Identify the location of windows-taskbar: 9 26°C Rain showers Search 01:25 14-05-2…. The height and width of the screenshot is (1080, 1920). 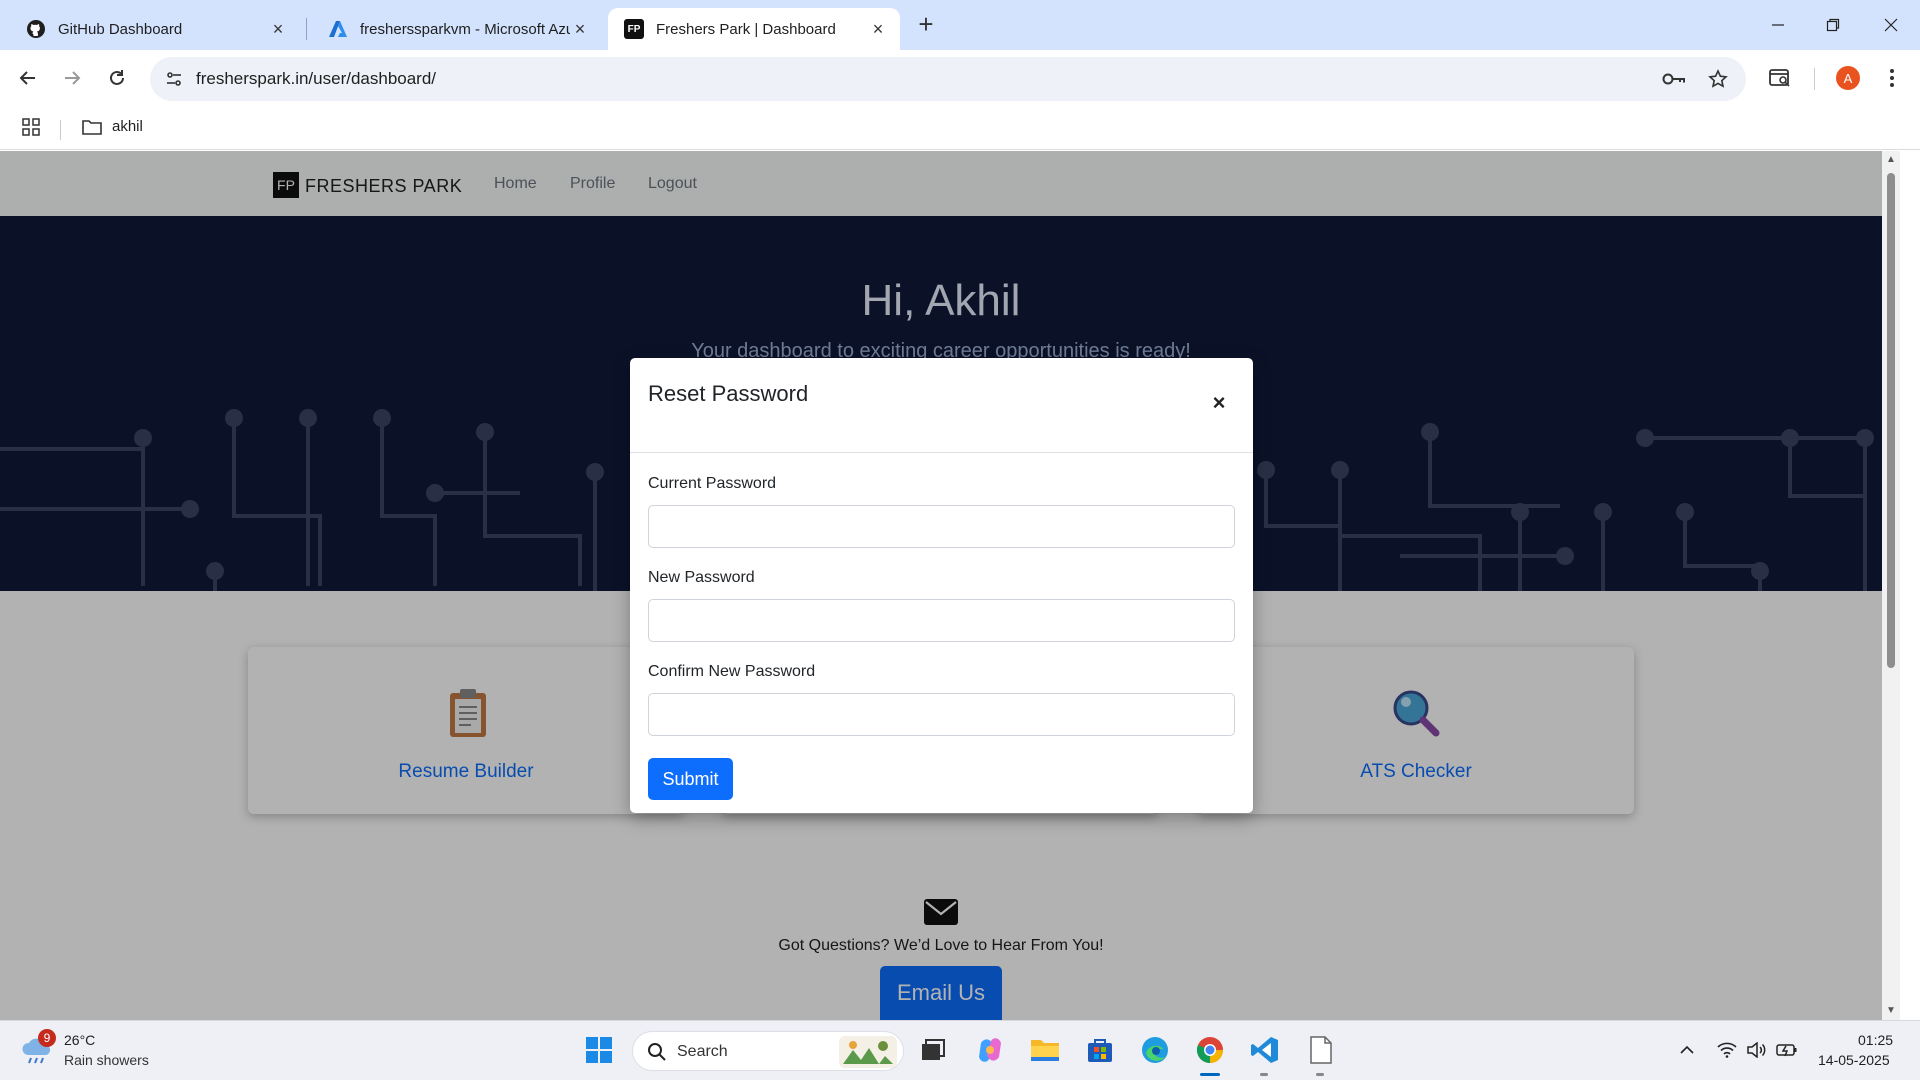
(960, 1050).